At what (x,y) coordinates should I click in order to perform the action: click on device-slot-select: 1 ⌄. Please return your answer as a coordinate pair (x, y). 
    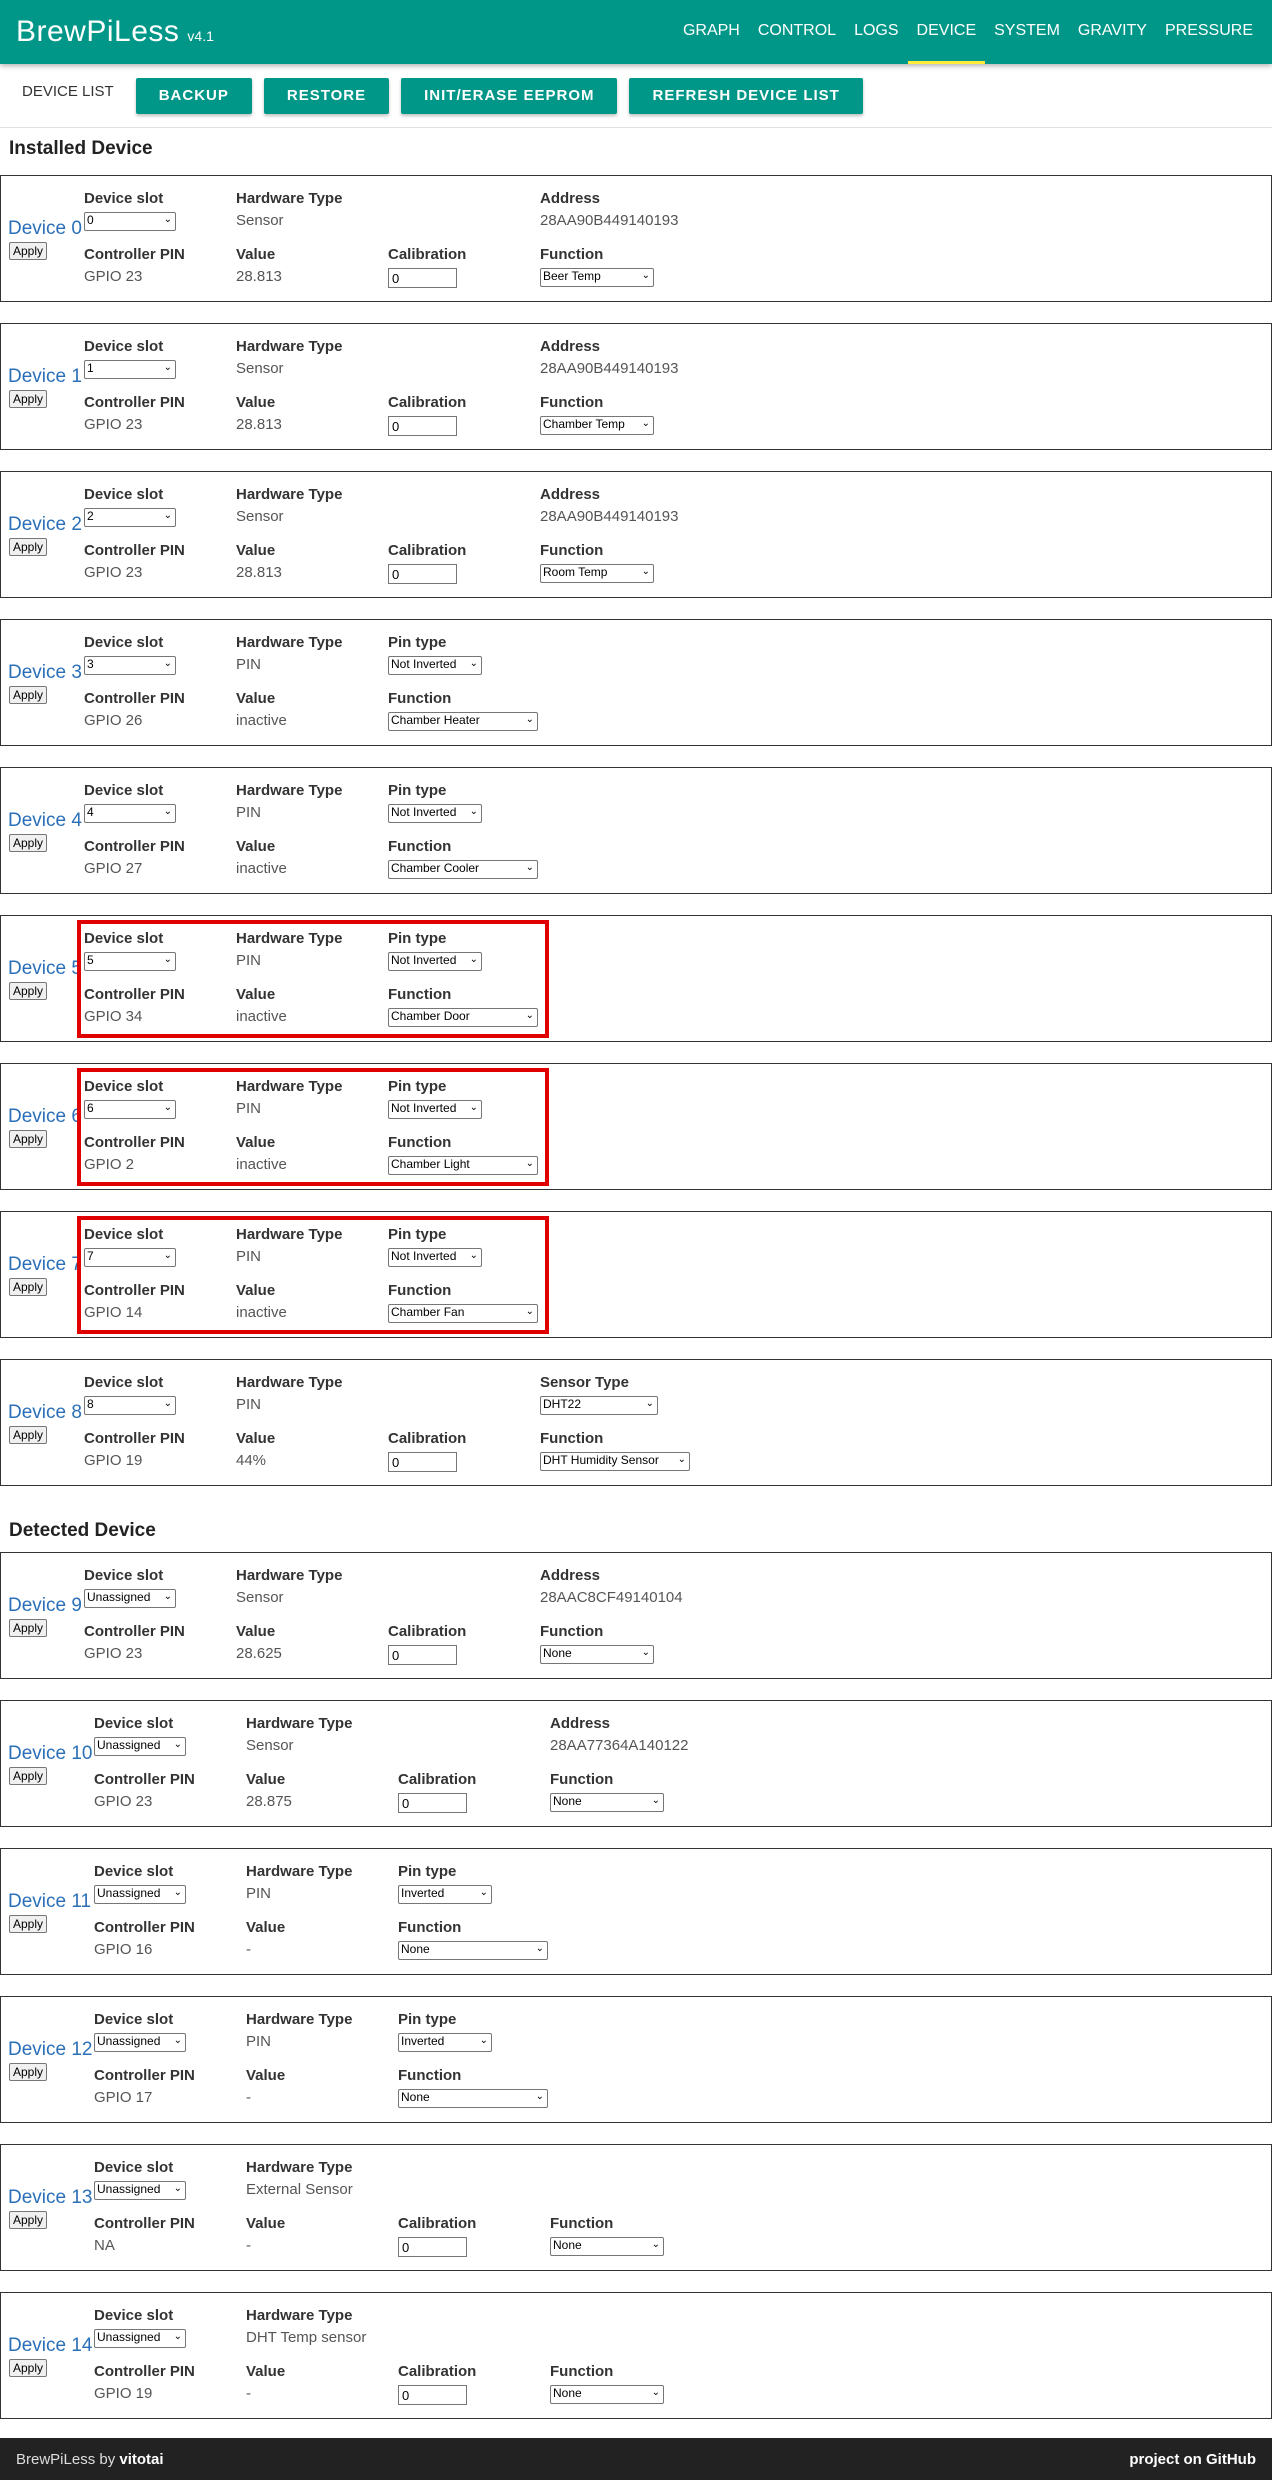
    Looking at the image, I should click on (130, 369).